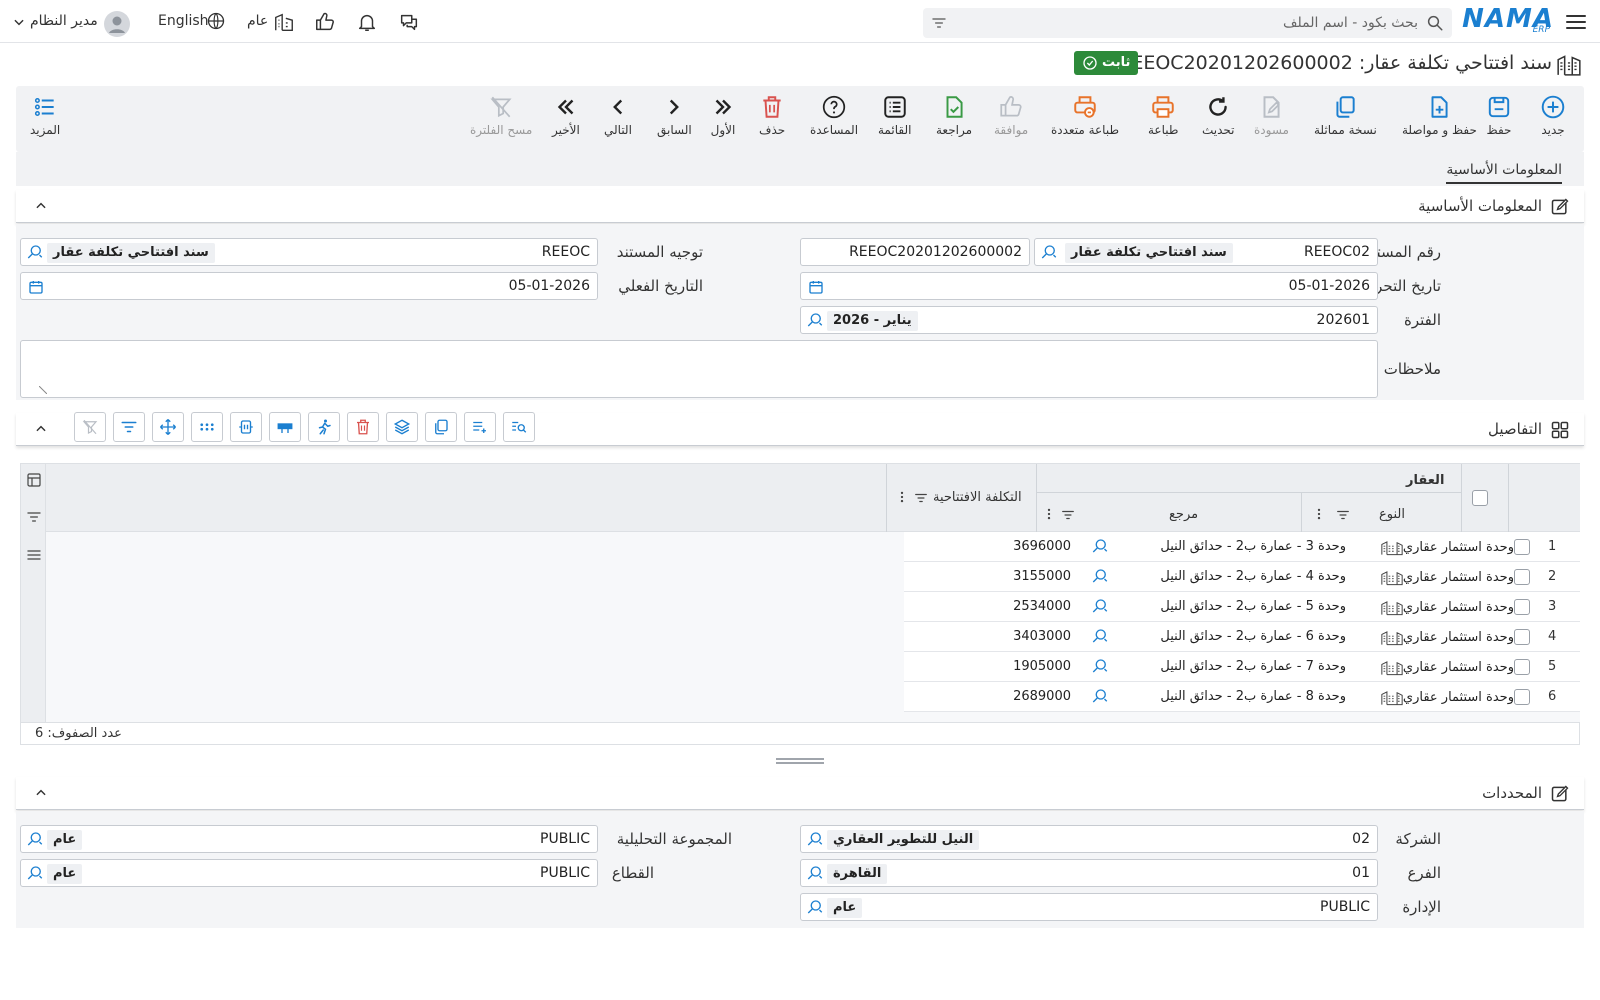  What do you see at coordinates (409, 22) in the screenshot?
I see `chat-icon` at bounding box center [409, 22].